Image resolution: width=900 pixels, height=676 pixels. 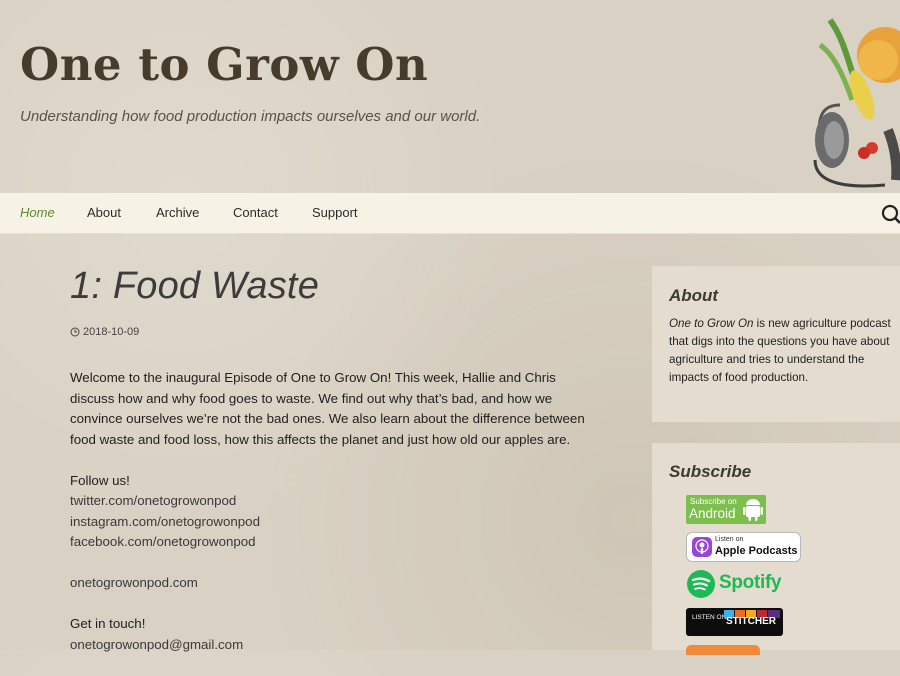 I want to click on apple-badge-label: Apple Podcasts, so click(x=756, y=551).